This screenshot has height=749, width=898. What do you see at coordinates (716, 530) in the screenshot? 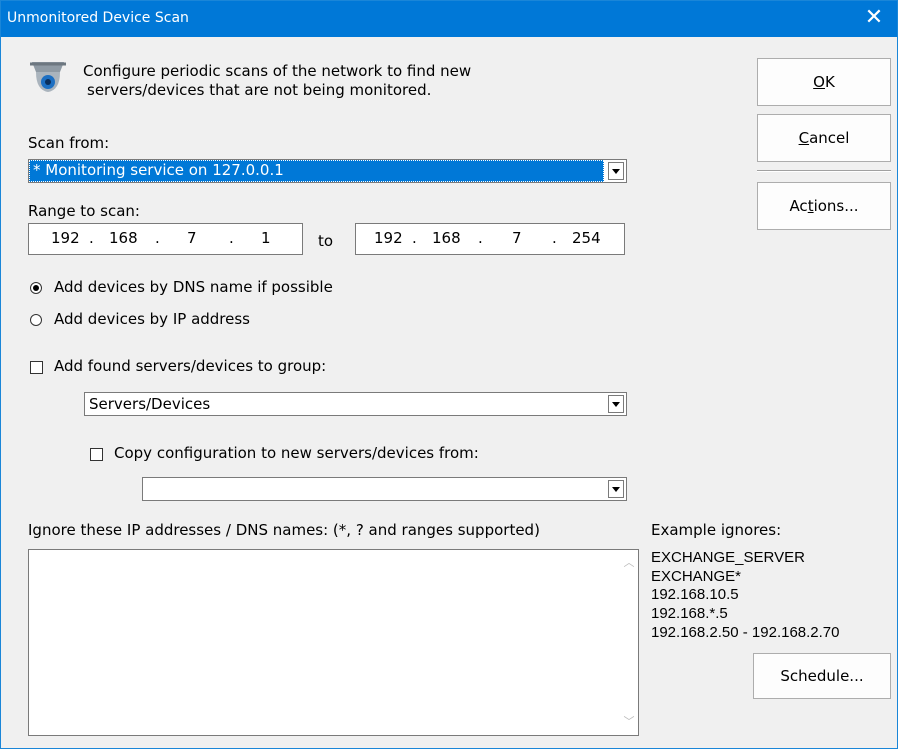
I see `examples-title: Example ignores:` at bounding box center [716, 530].